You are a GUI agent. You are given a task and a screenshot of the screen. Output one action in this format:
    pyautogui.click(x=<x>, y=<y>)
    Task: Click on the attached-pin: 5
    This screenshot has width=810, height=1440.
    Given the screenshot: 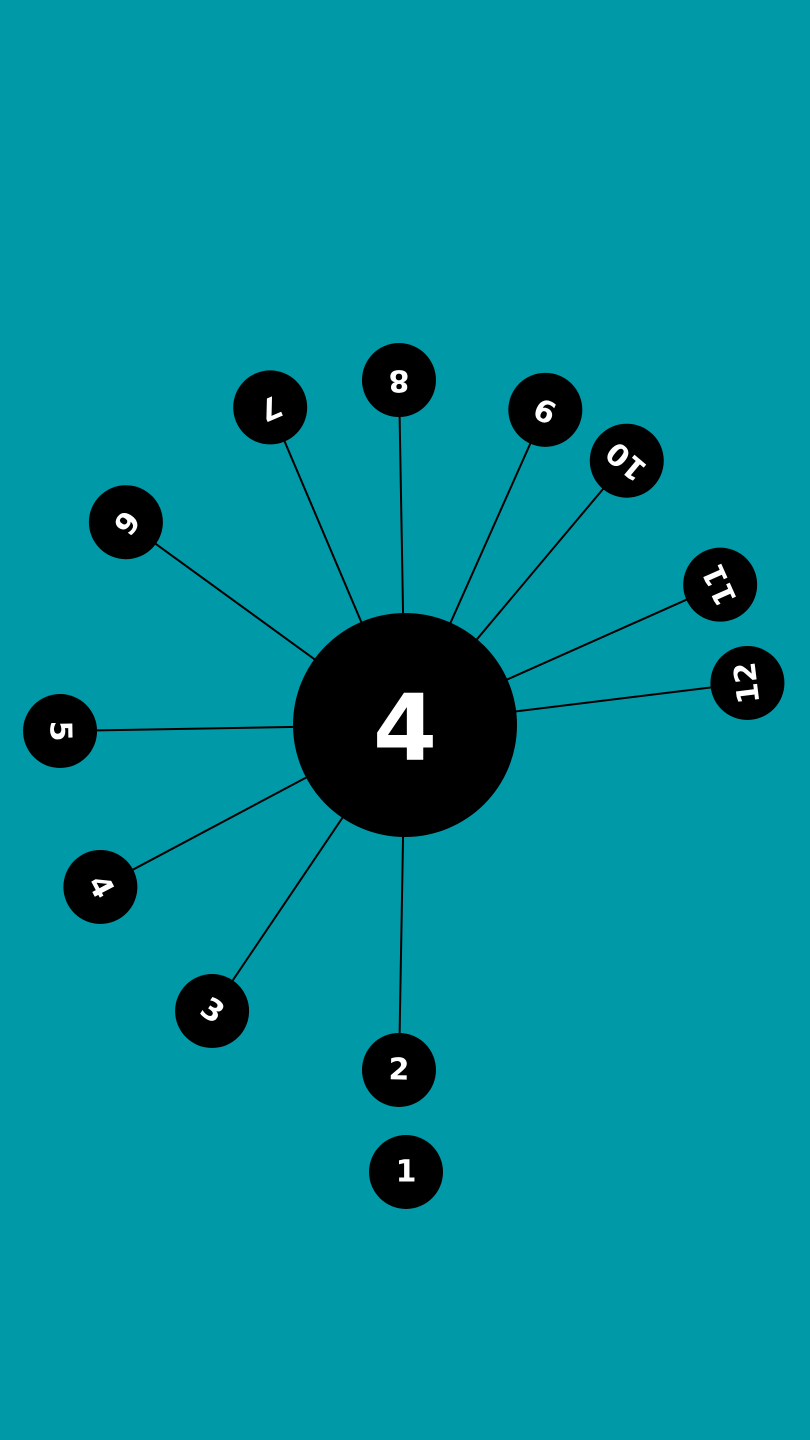 What is the action you would take?
    pyautogui.click(x=60, y=731)
    